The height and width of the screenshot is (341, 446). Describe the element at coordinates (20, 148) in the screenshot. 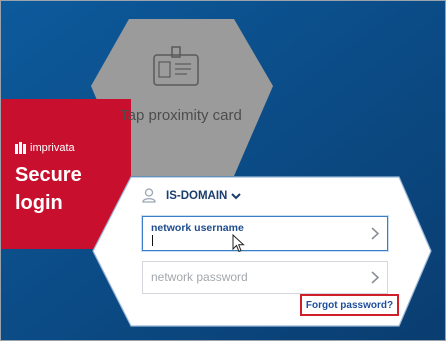

I see `imprivata-logo-icon` at that location.